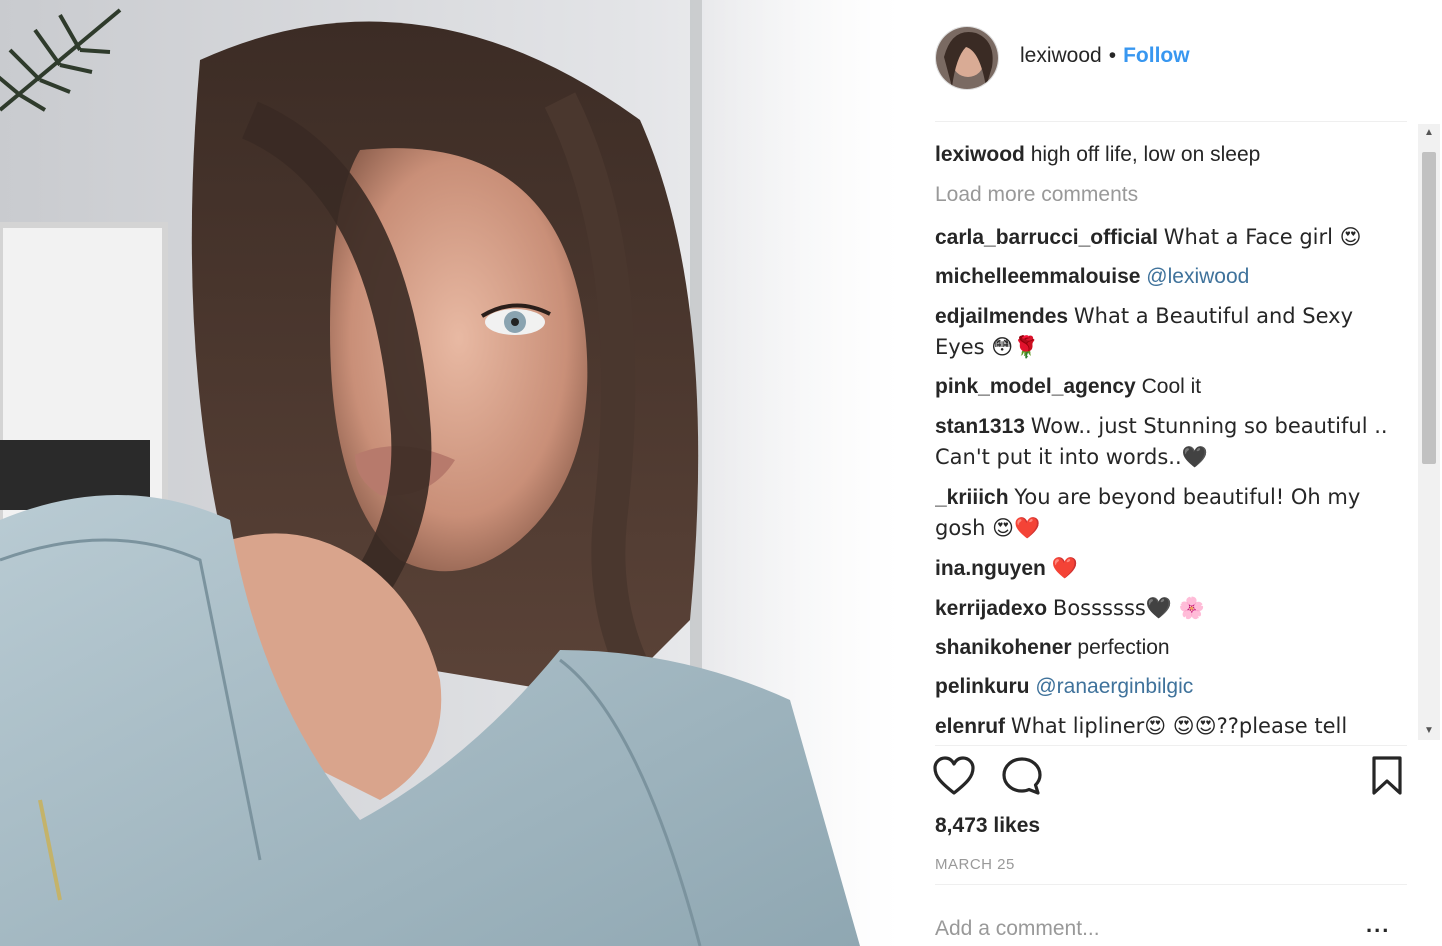 This screenshot has width=1442, height=946. I want to click on header-user-line: lexiwood • Follow, so click(1105, 56).